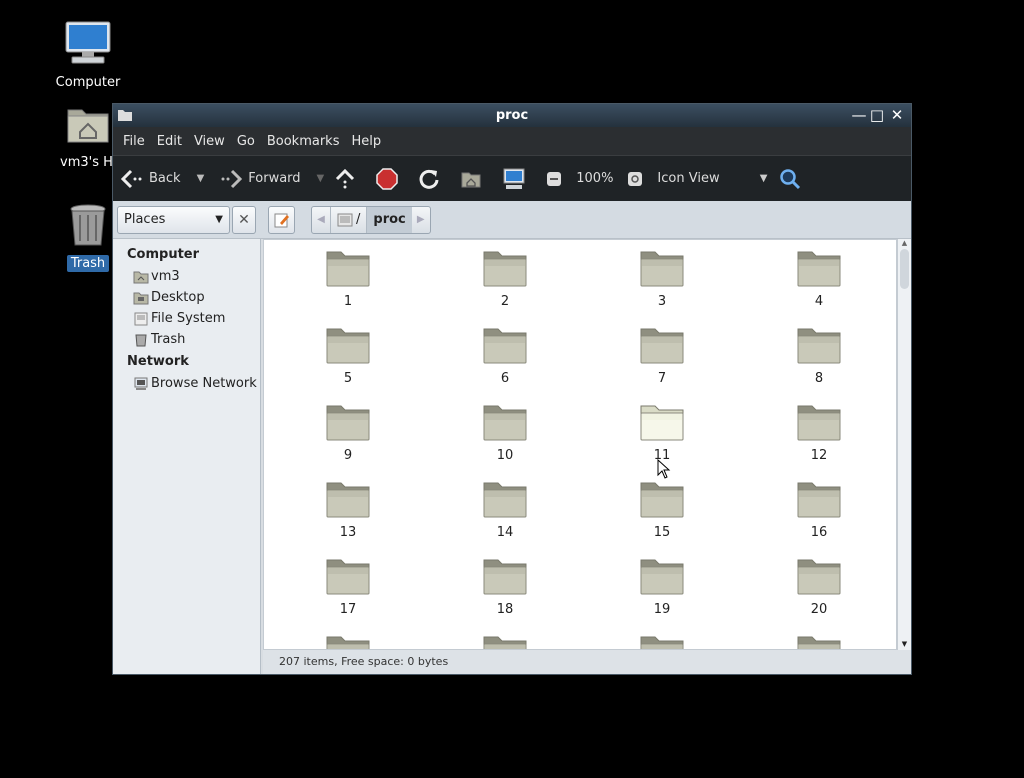 This screenshot has height=778, width=1024. I want to click on forward-button: Forward ▼, so click(272, 179).